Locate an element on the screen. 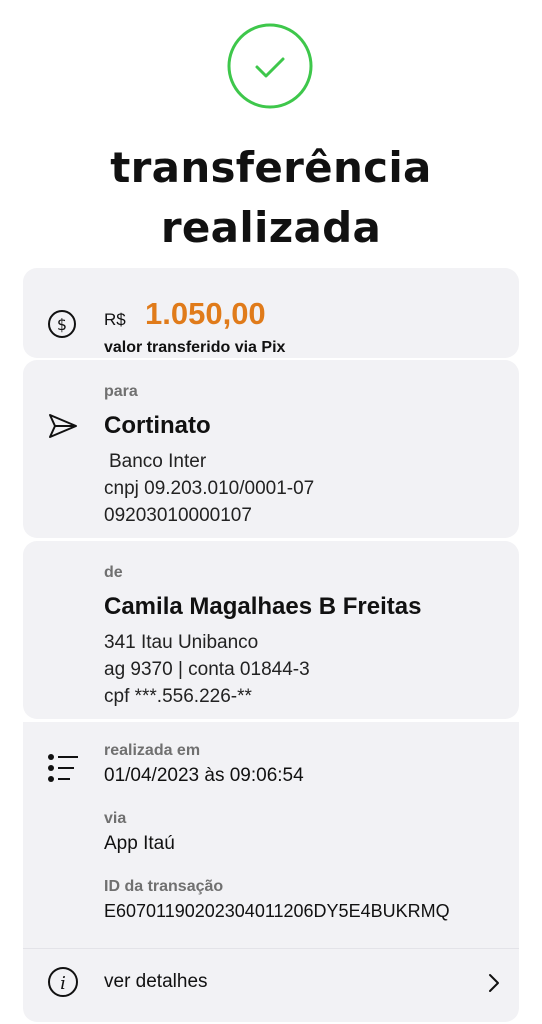  date-label: realizada em is located at coordinates (152, 750).